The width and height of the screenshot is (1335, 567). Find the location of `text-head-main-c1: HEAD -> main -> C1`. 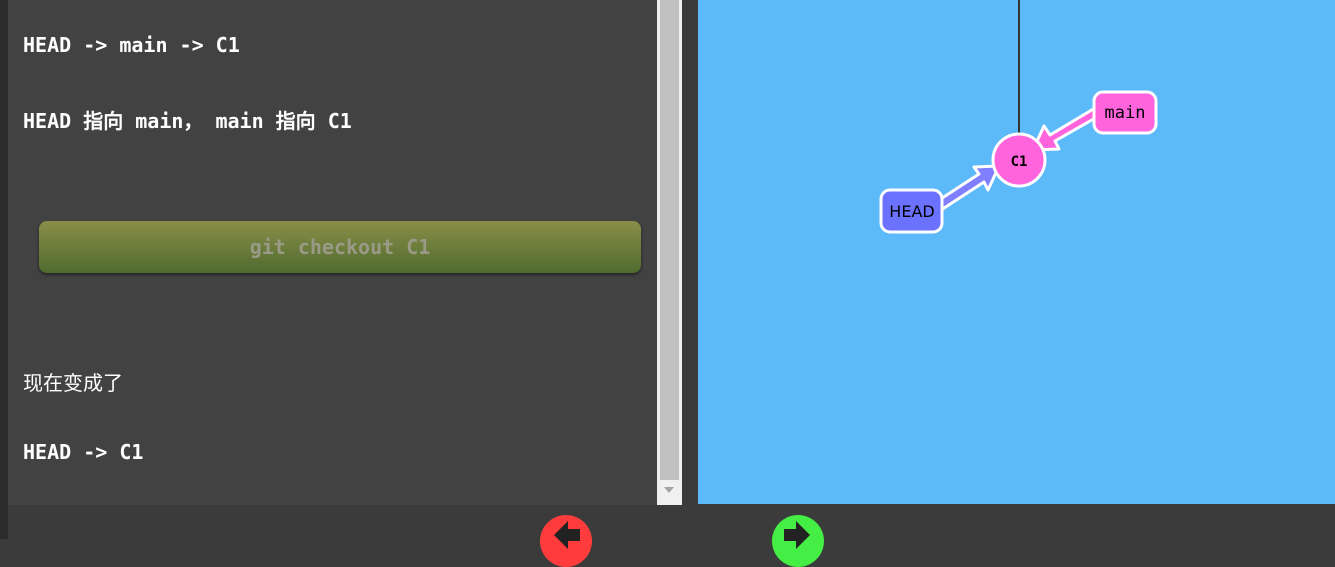

text-head-main-c1: HEAD -> main -> C1 is located at coordinates (131, 45).